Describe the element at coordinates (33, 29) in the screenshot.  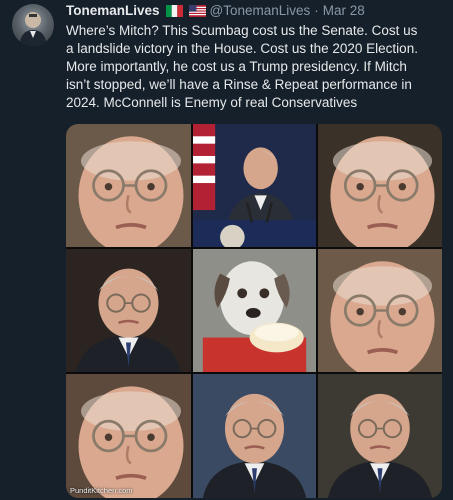
I see `avatar-image` at that location.